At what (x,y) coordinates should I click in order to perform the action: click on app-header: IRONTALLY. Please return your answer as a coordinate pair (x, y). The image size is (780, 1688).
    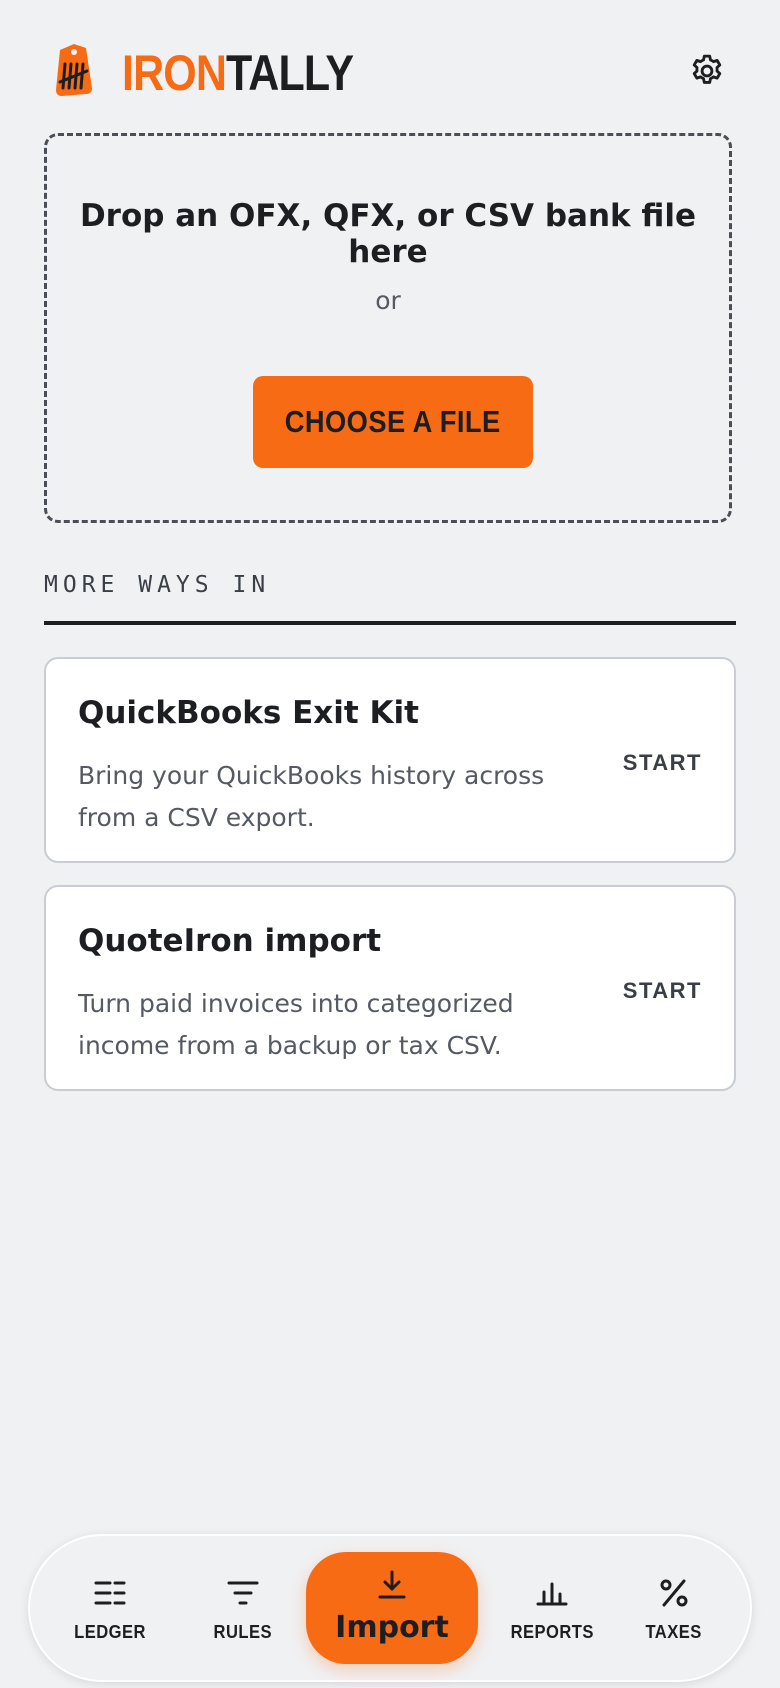
    Looking at the image, I should click on (390, 65).